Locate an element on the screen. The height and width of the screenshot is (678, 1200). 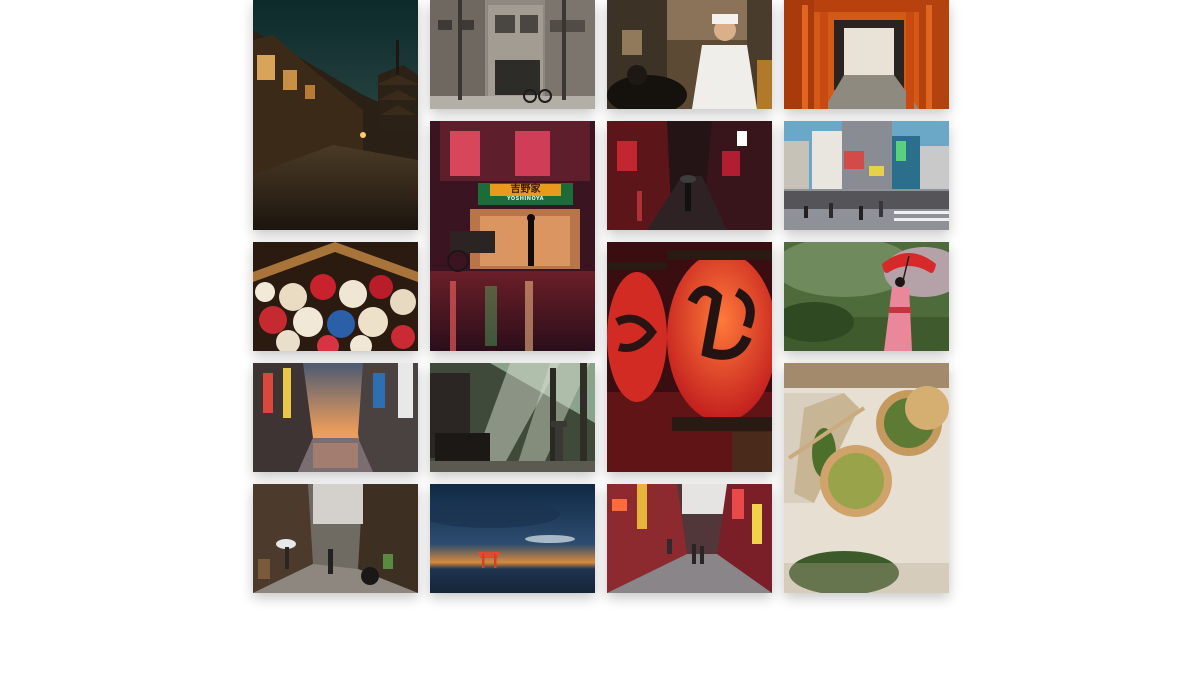
photo-kimono-woman-red-parasol is located at coordinates (866, 296).